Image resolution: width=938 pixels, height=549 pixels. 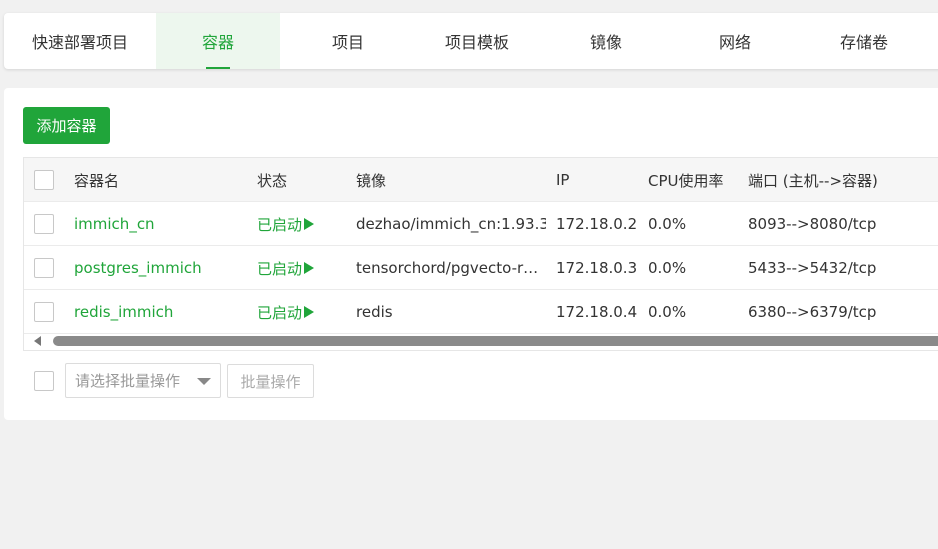 I want to click on container-name-link: postgres_immich, so click(x=138, y=268).